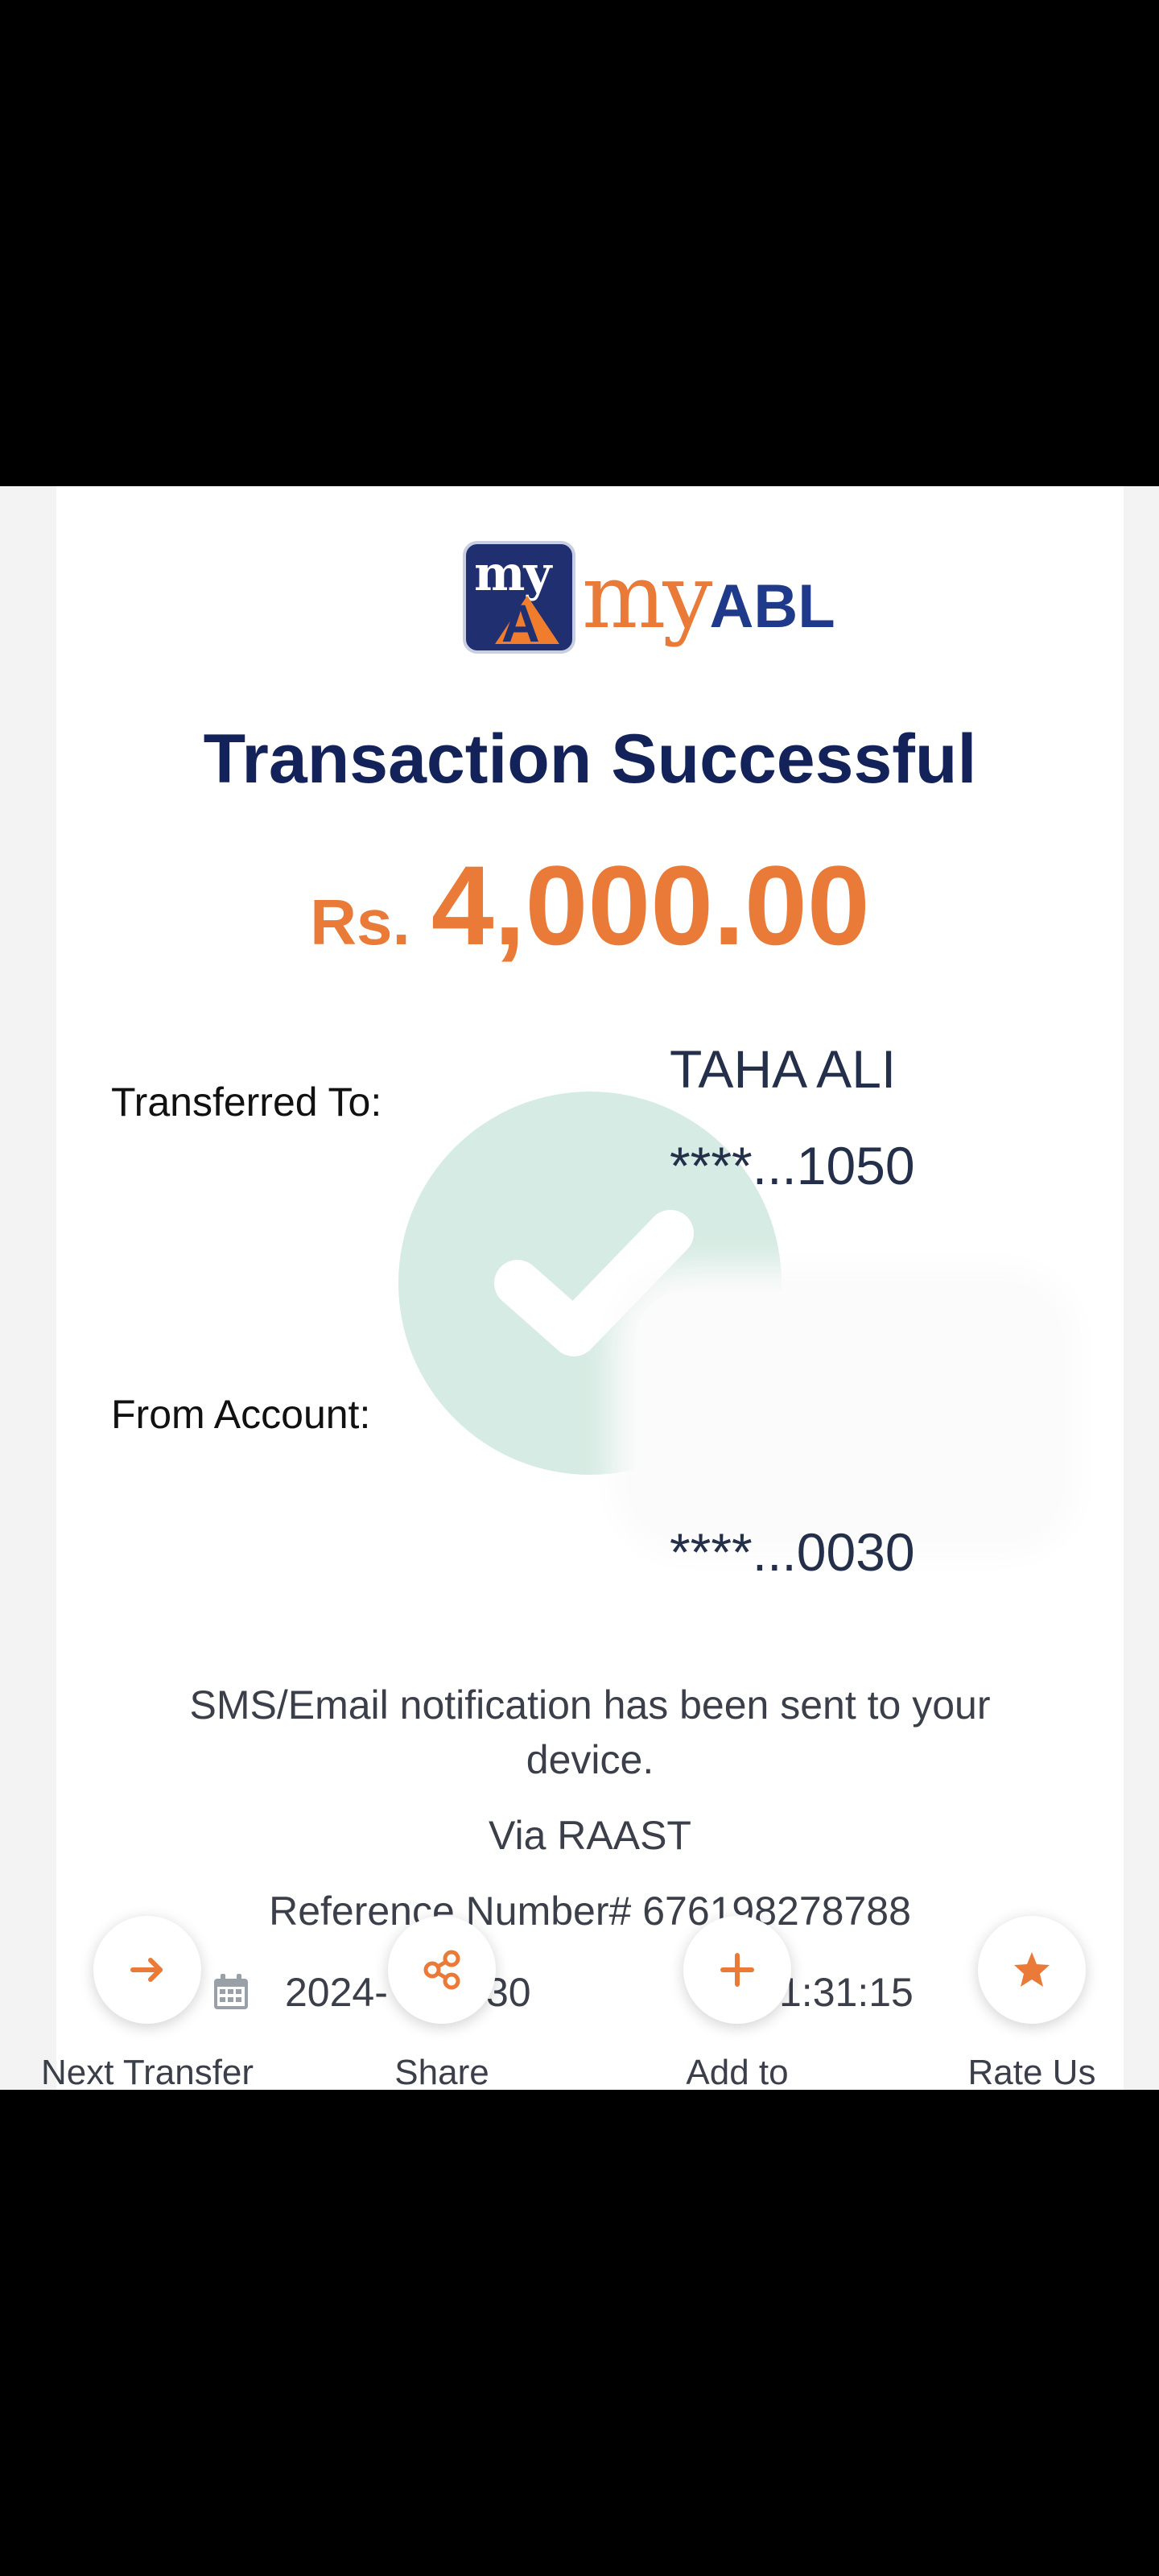 This screenshot has width=1159, height=2576. I want to click on recipient-account: ****...1050, so click(792, 1165).